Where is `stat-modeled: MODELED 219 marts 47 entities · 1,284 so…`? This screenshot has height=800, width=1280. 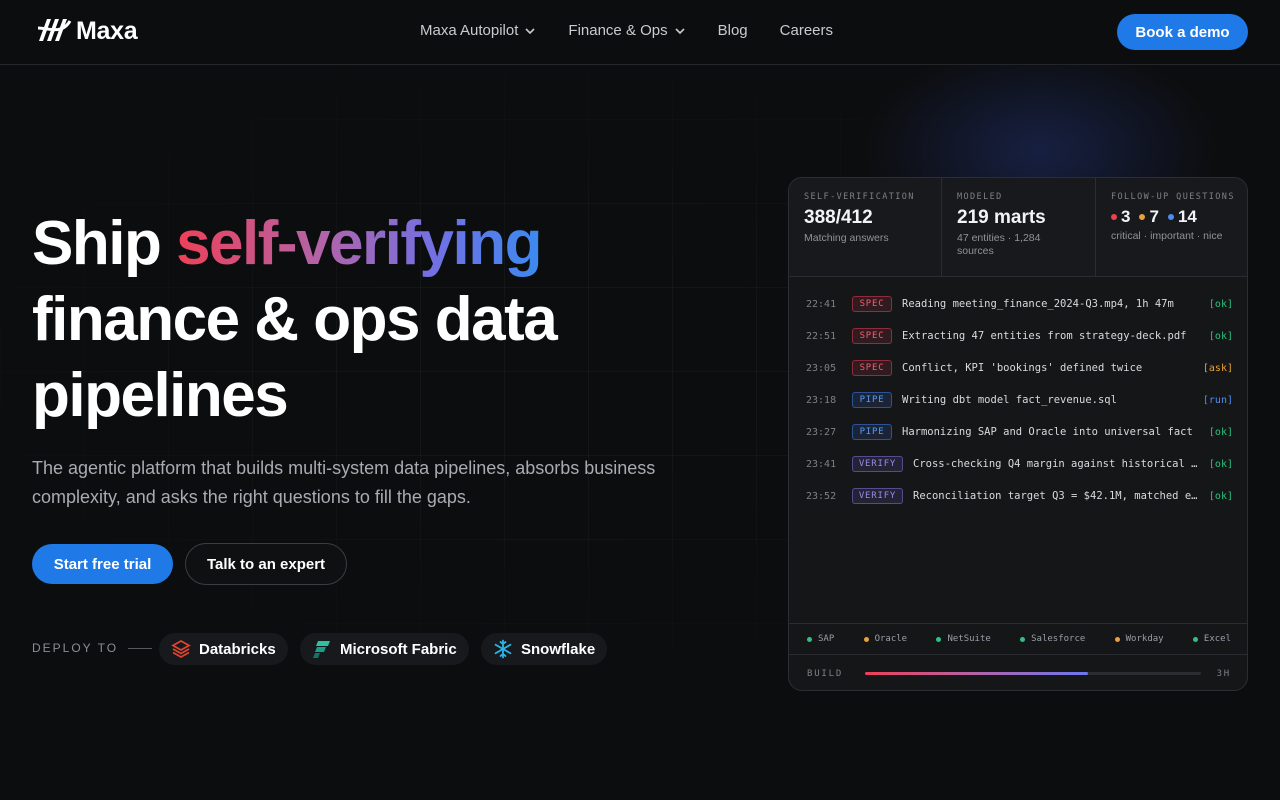
stat-modeled: MODELED 219 marts 47 entities · 1,284 so… is located at coordinates (1018, 227).